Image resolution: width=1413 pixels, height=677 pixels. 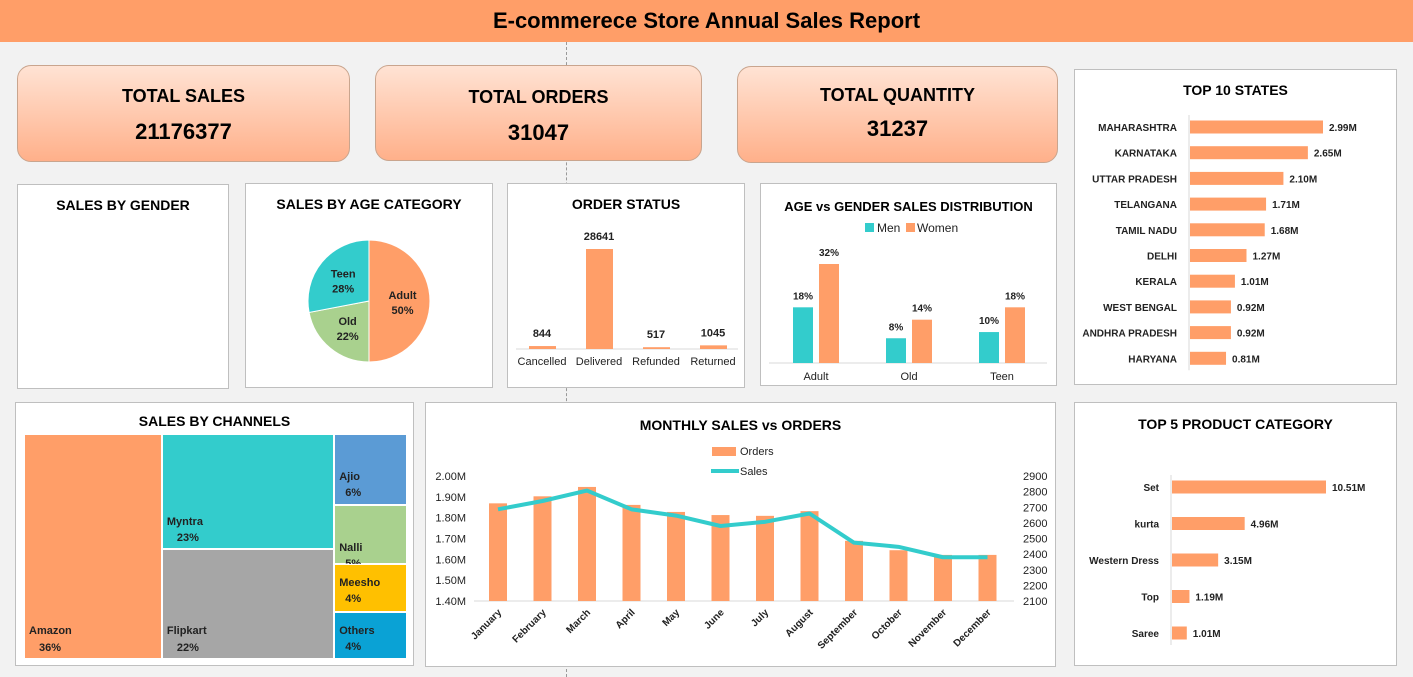 What do you see at coordinates (360, 583) in the screenshot?
I see `tile-label: Meesho` at bounding box center [360, 583].